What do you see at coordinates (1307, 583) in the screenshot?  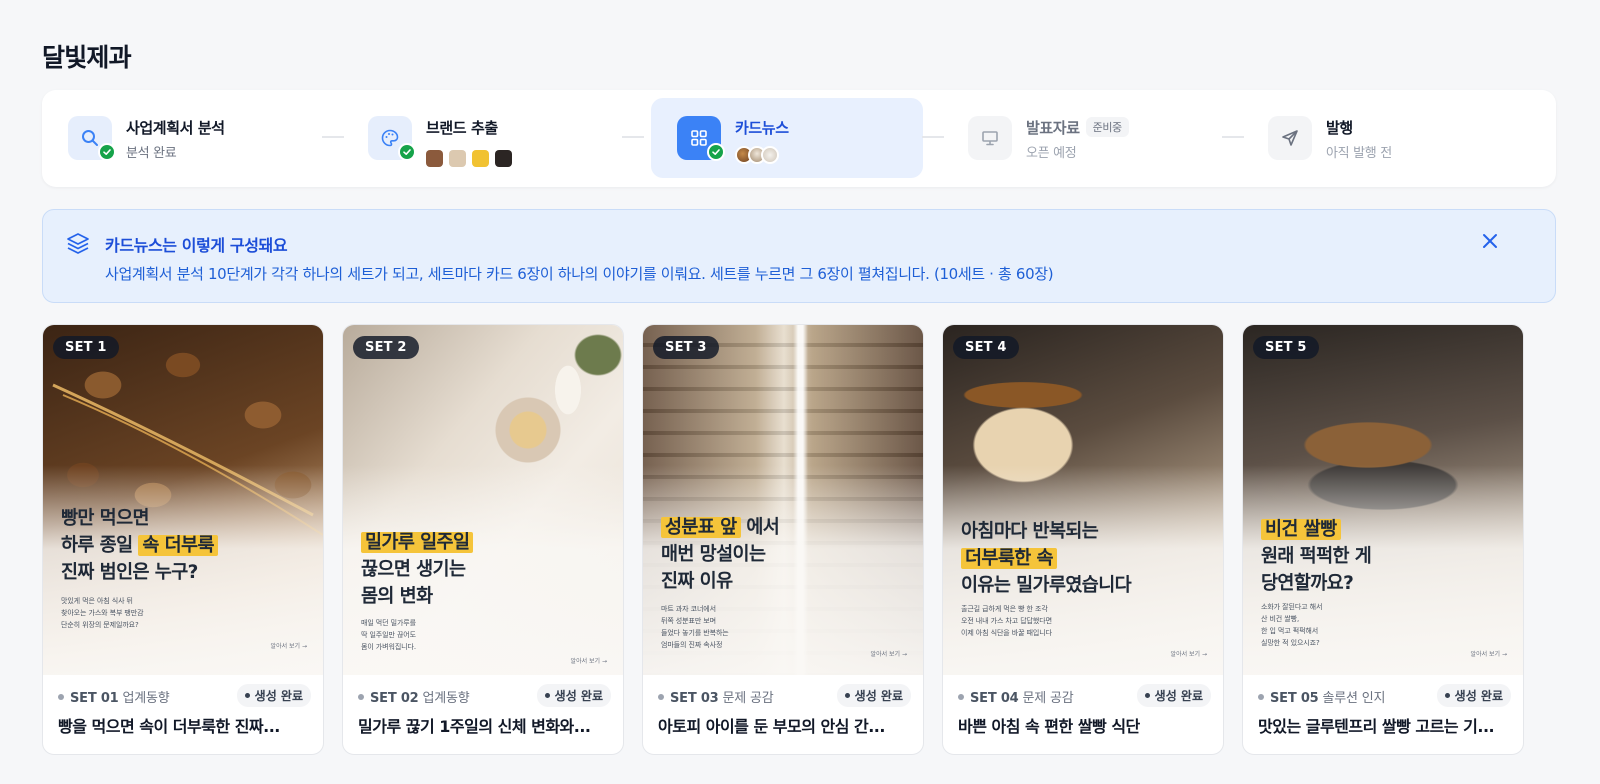 I see `headline-line: 당연할까요?` at bounding box center [1307, 583].